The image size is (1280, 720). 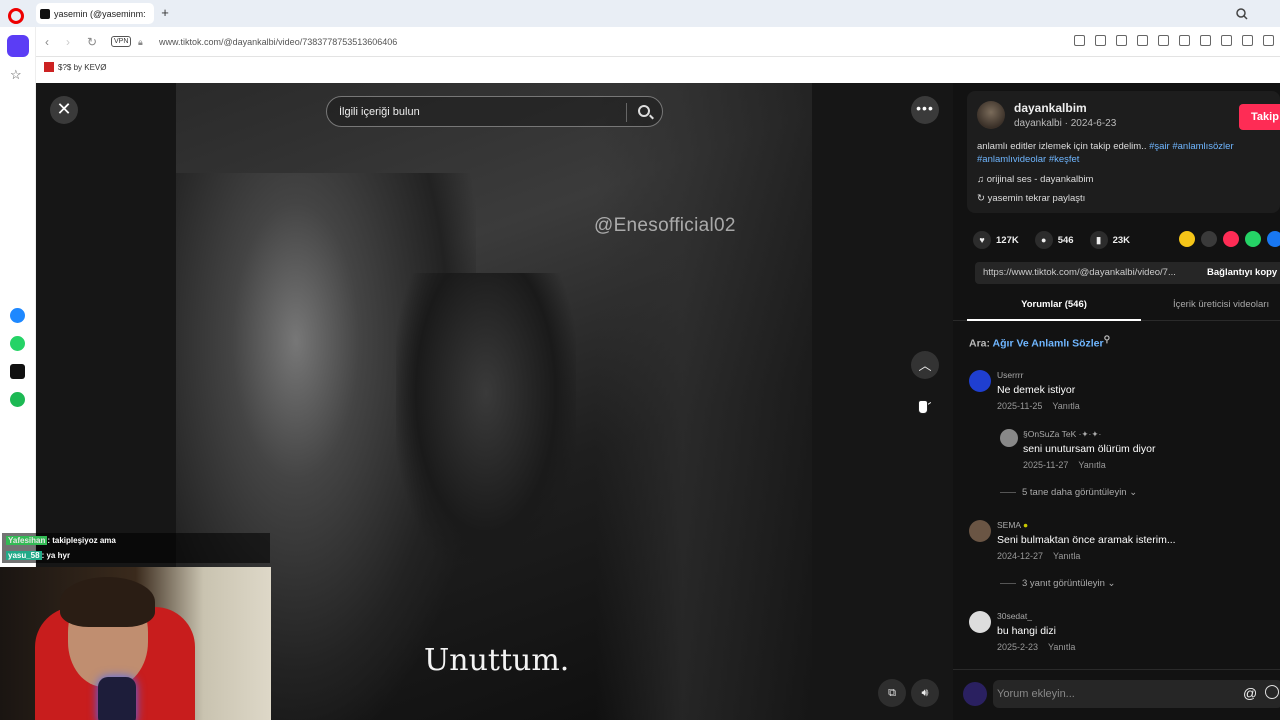 What do you see at coordinates (1247, 40) in the screenshot?
I see `profile-icon` at bounding box center [1247, 40].